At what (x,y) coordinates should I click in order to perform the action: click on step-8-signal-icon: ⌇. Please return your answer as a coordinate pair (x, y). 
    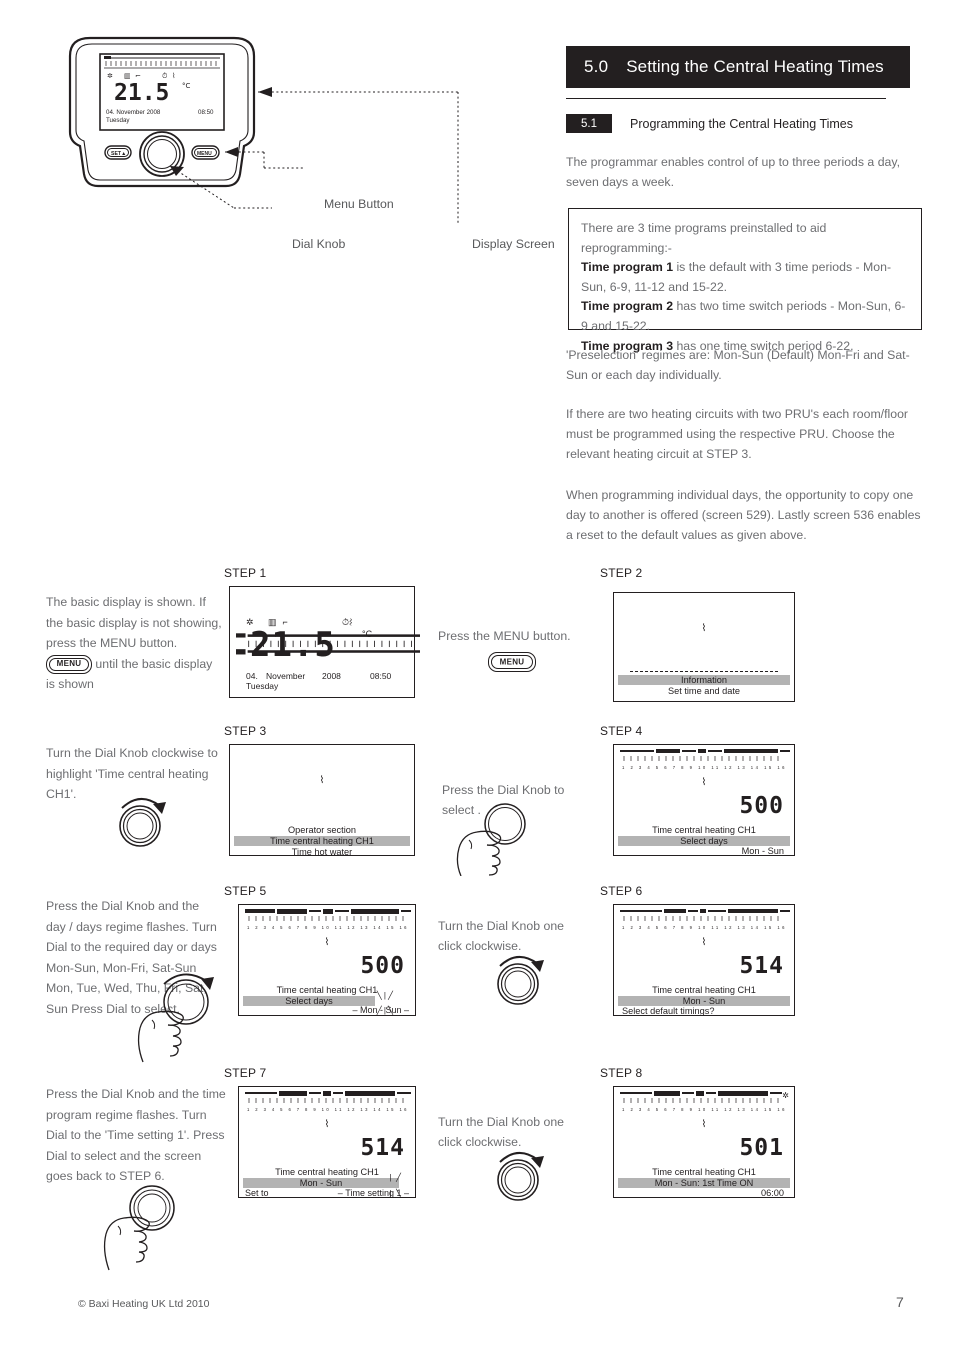
    Looking at the image, I should click on (704, 1124).